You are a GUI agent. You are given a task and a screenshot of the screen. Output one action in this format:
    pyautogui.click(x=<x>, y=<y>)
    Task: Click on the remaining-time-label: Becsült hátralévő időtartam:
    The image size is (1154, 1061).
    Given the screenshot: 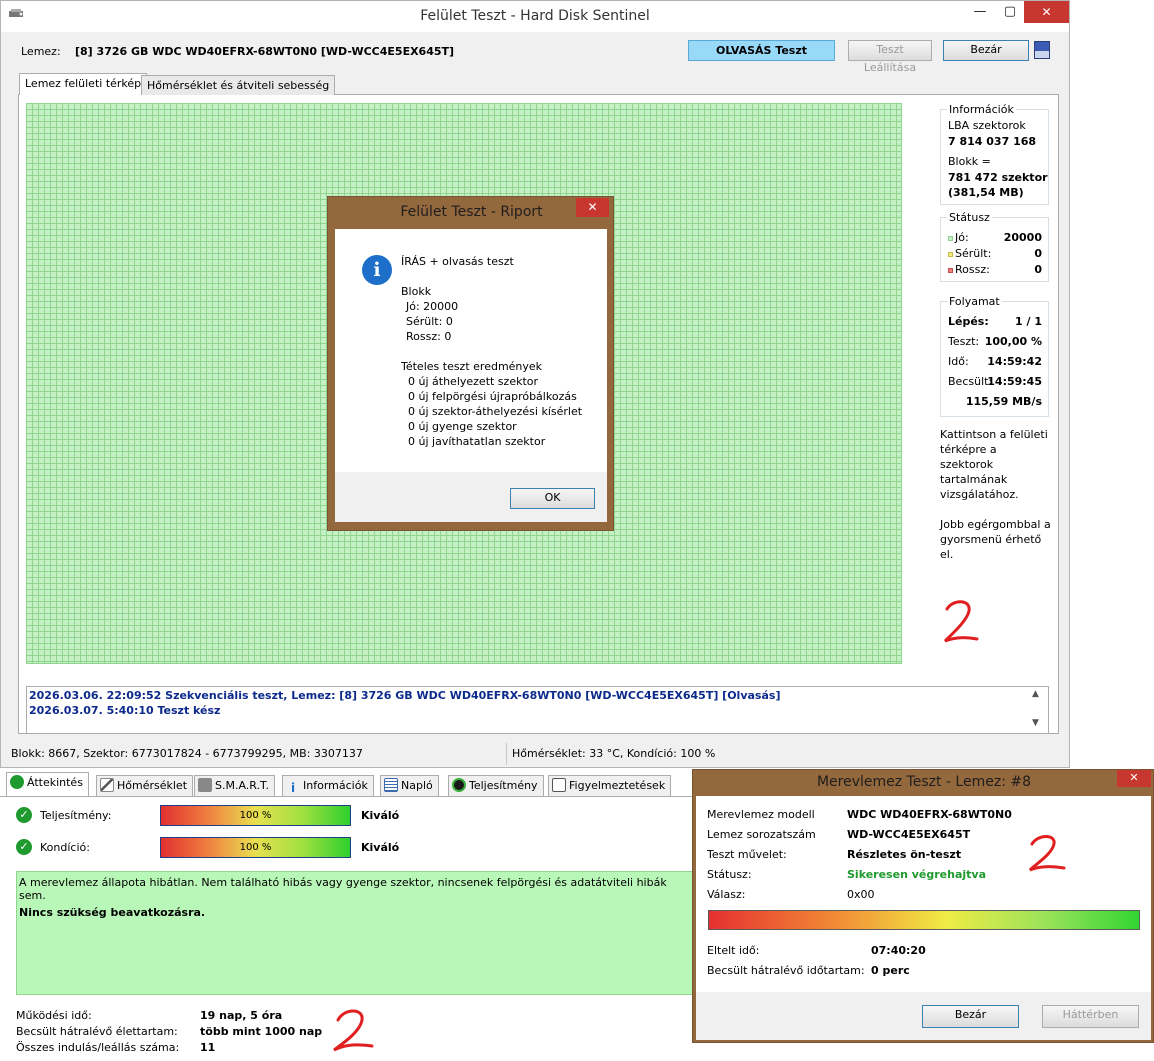 What is the action you would take?
    pyautogui.click(x=786, y=970)
    